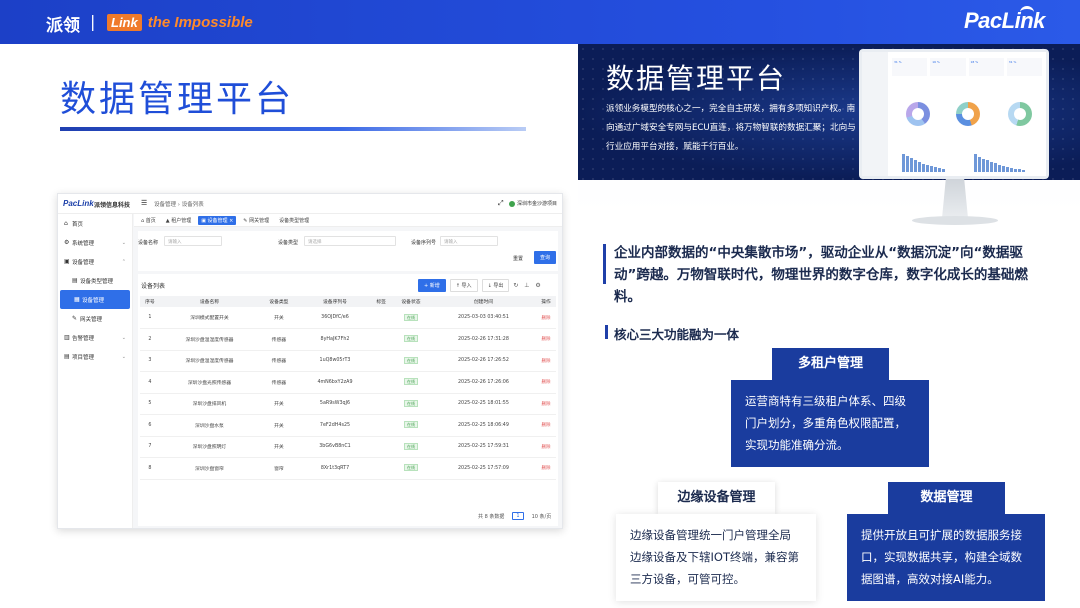 This screenshot has height=608, width=1080. I want to click on cell-text: 2025-02-25 18:01:55, so click(483, 404).